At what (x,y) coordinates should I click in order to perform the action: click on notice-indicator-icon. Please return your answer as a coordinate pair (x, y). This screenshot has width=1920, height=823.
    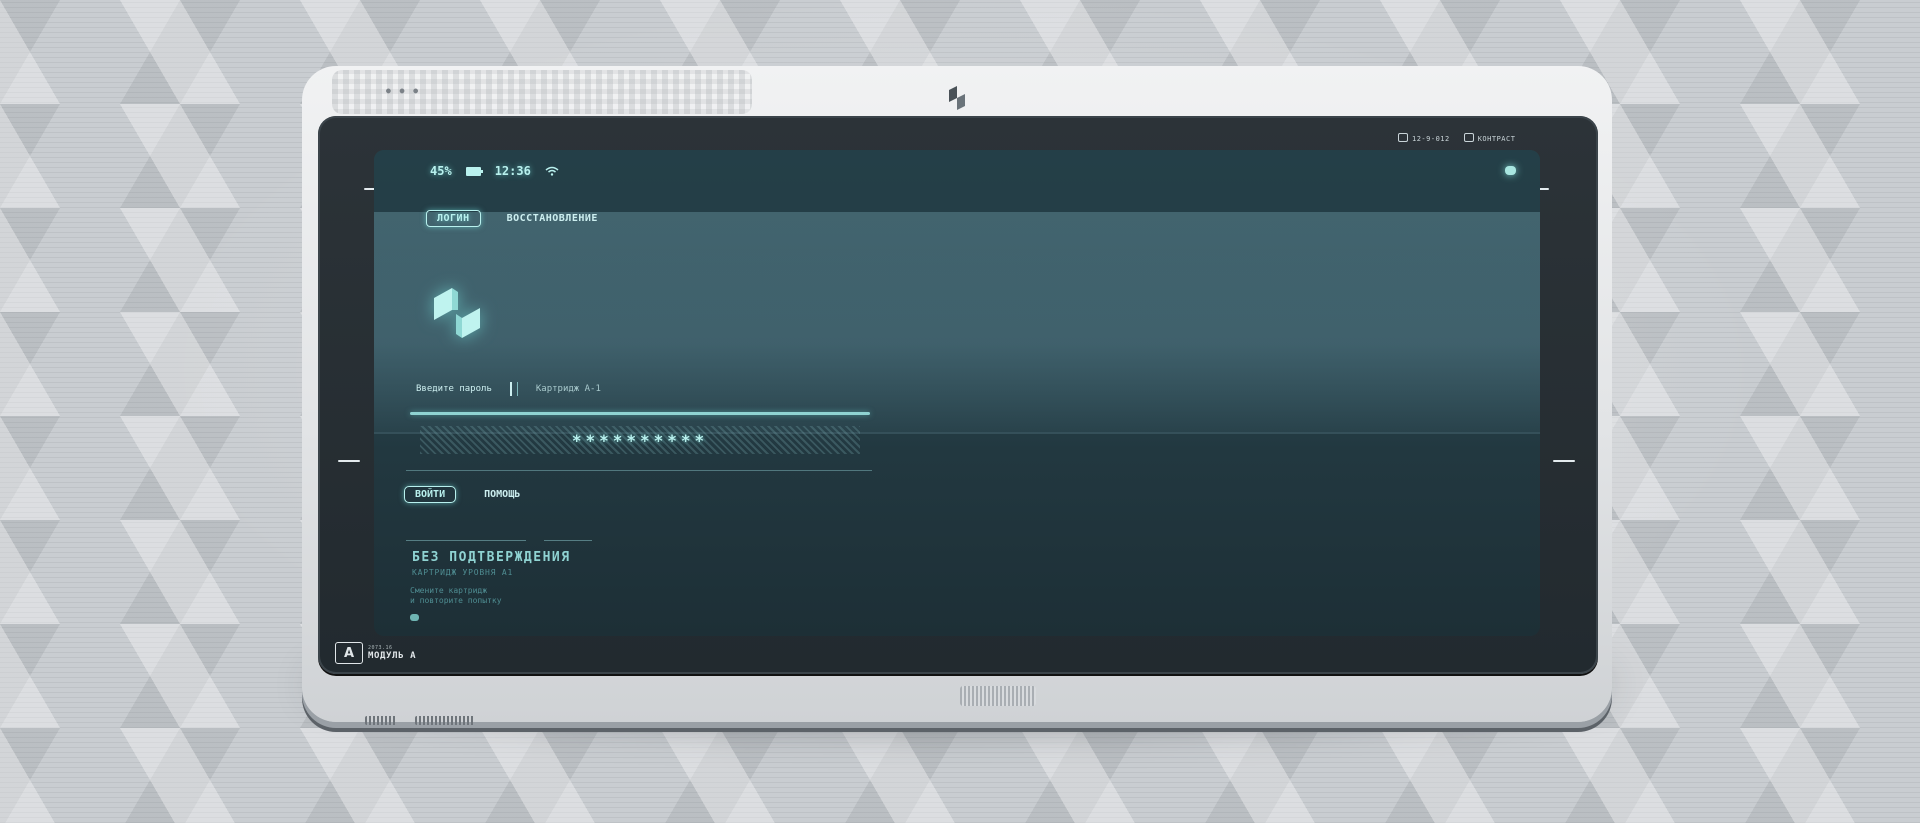
    Looking at the image, I should click on (414, 617).